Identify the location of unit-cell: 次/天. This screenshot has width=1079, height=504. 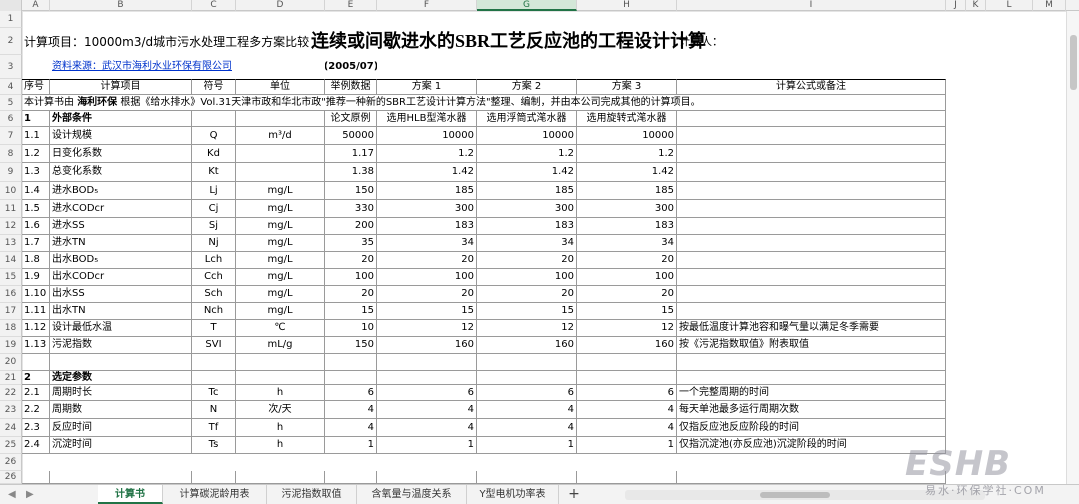
(280, 410).